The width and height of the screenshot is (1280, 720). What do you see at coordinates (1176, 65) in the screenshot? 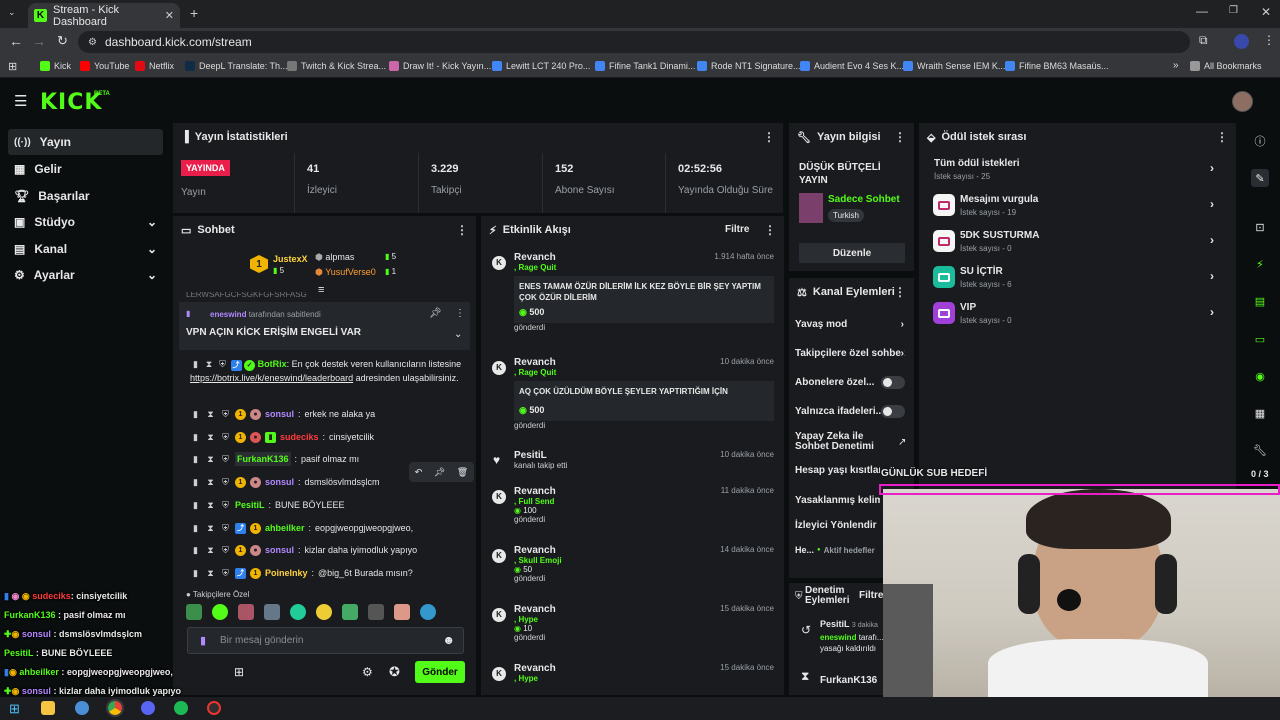
I see `more-bookmarks-icon: »` at bounding box center [1176, 65].